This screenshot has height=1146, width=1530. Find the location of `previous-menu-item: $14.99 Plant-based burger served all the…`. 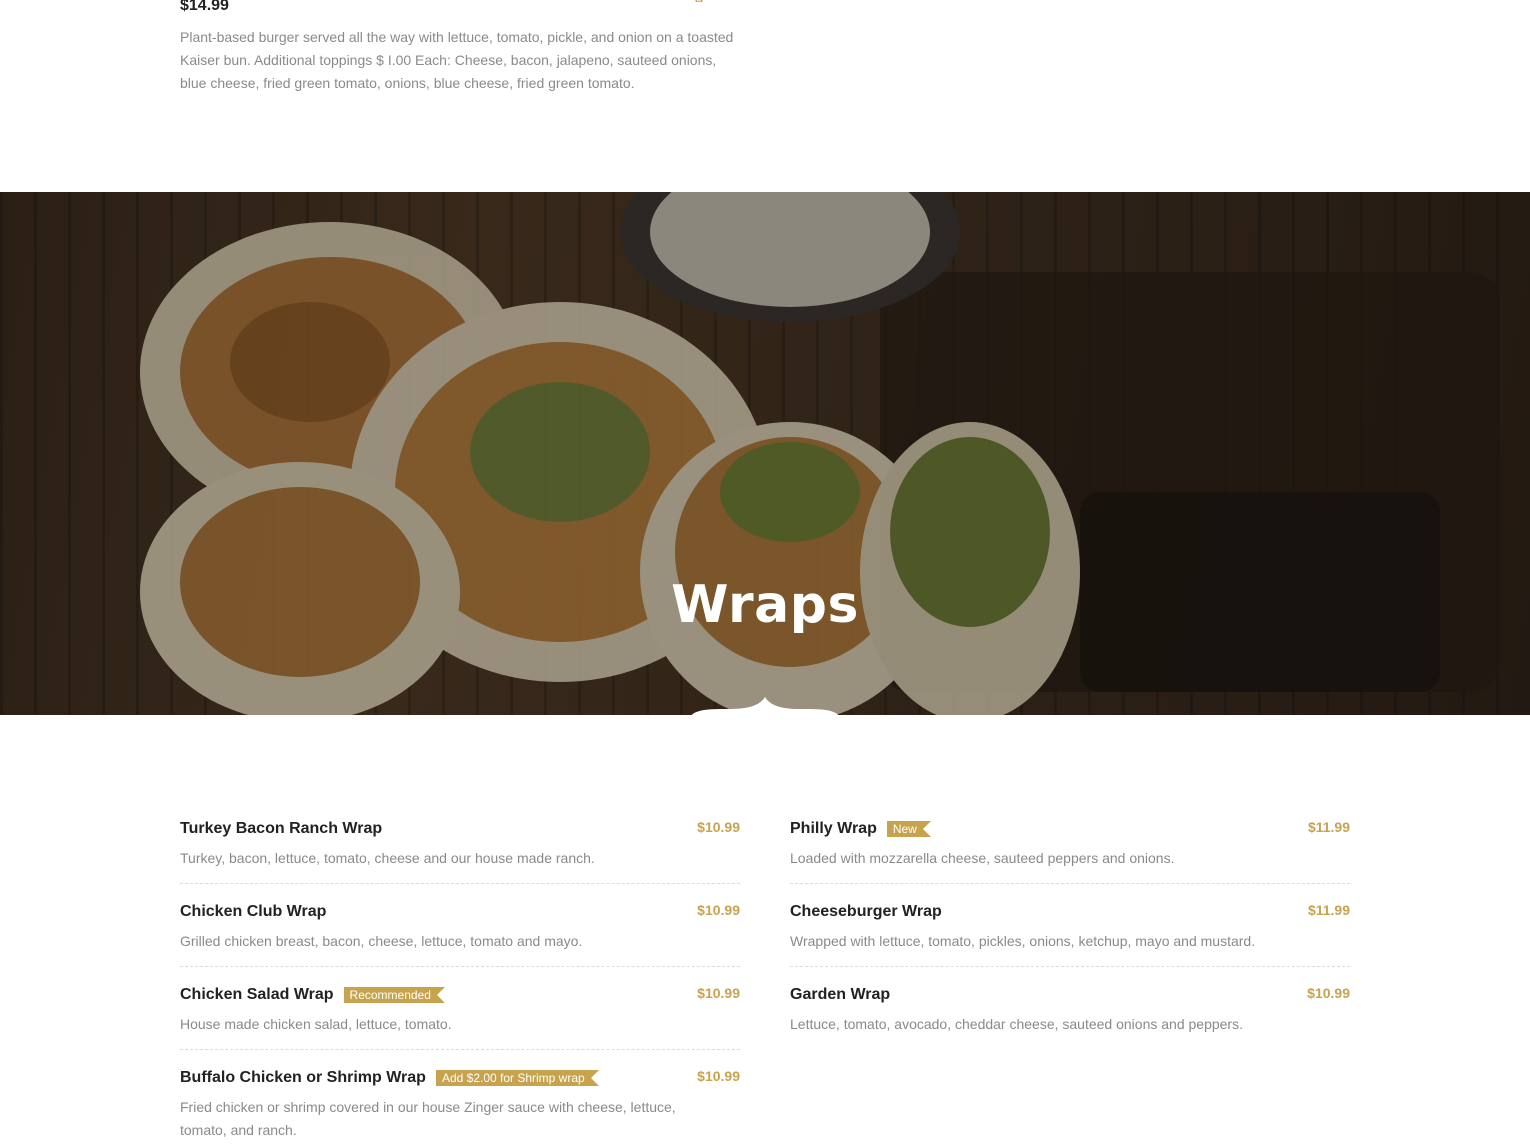

previous-menu-item: $14.99 Plant-based burger served all the… is located at coordinates (460, 47).